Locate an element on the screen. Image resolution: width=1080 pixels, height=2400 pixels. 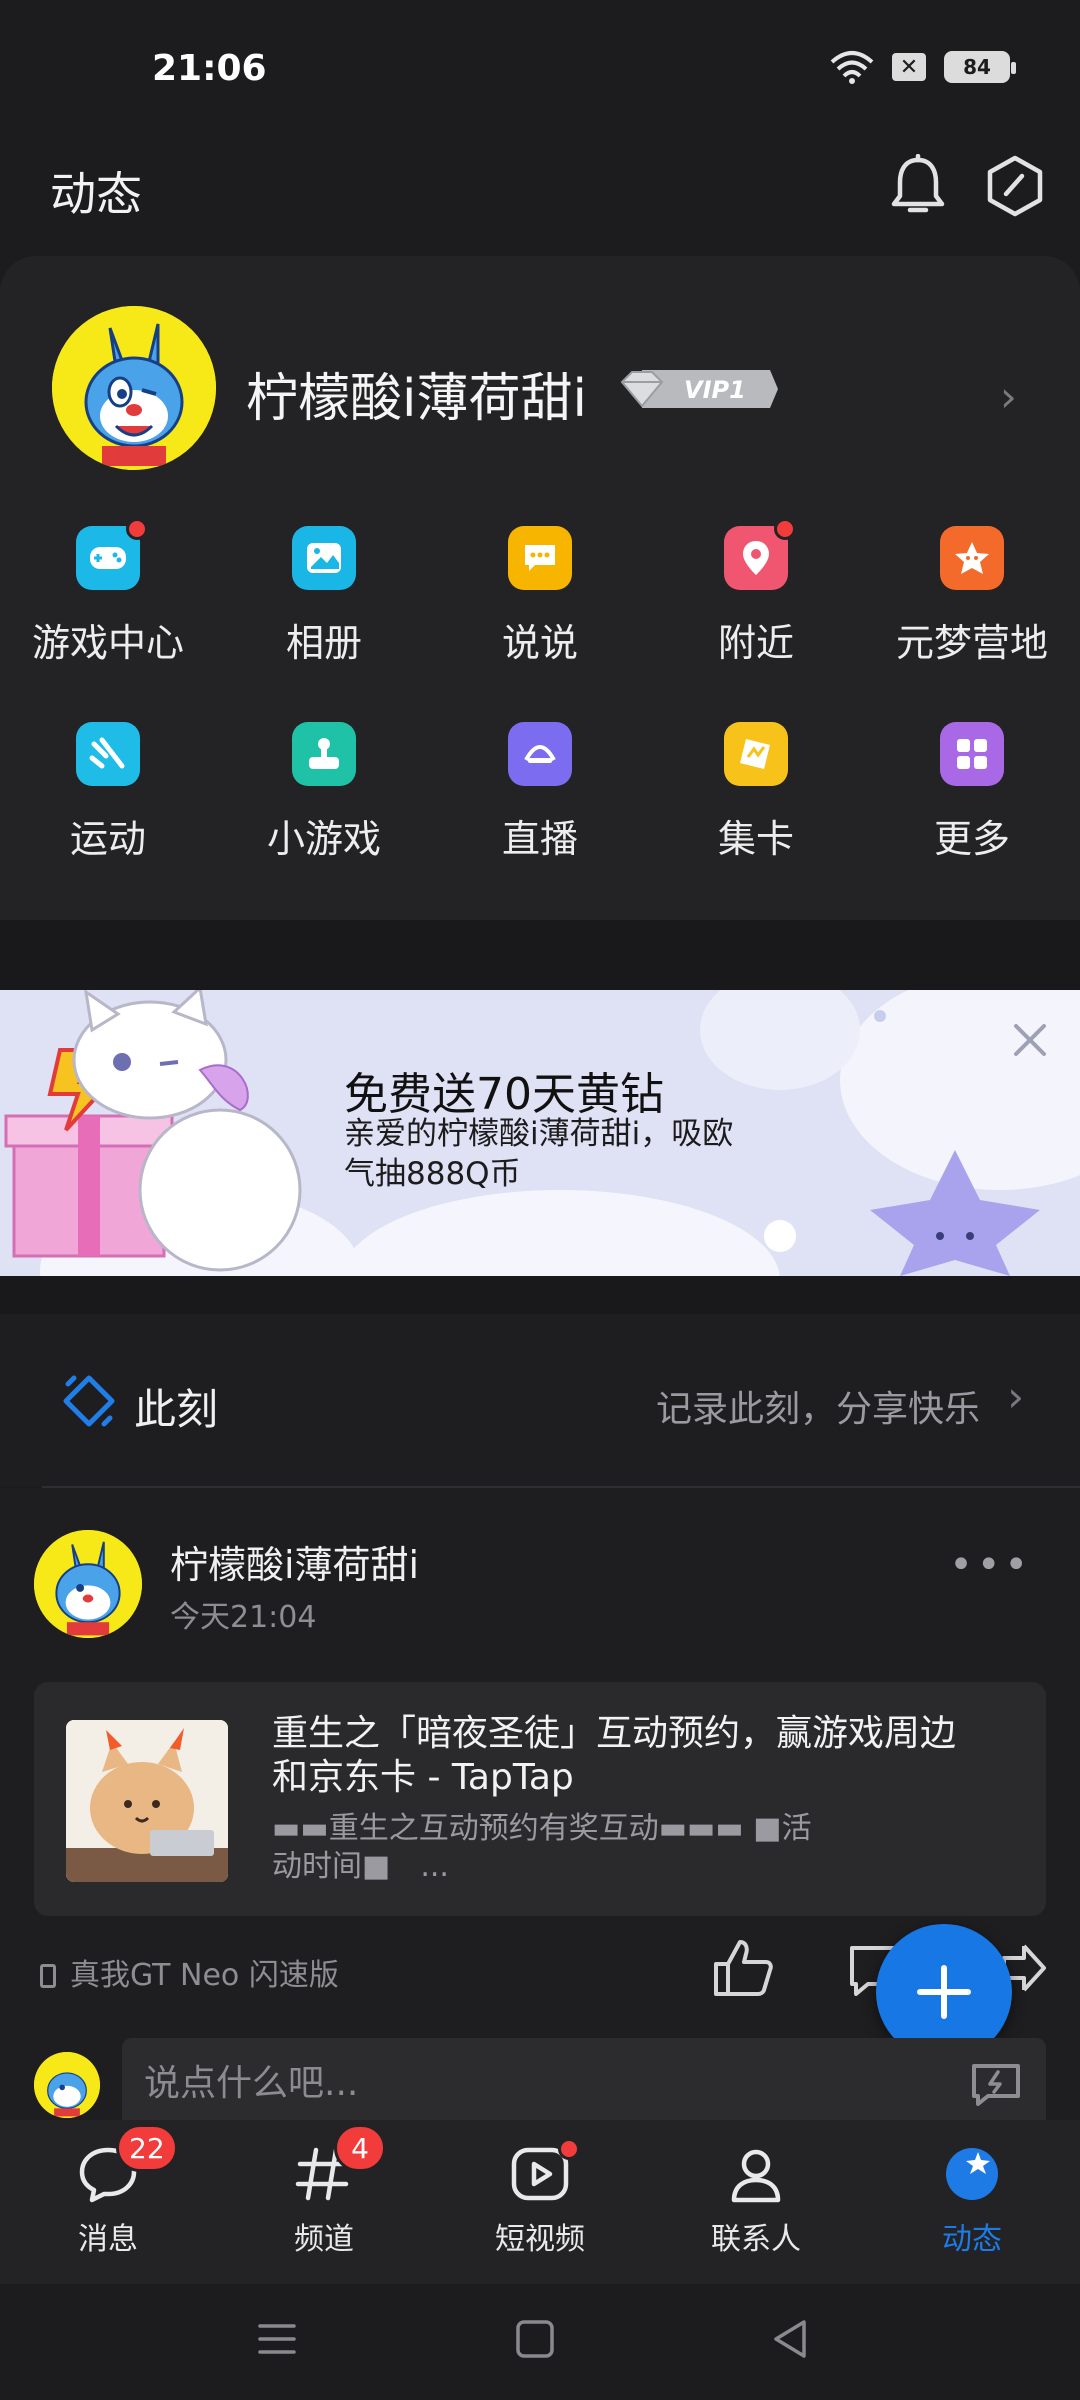
banner-subtitle: 亲爱的柠檬酸i薄荷甜i，吸欧气抽888Q币 is located at coordinates (539, 1154).